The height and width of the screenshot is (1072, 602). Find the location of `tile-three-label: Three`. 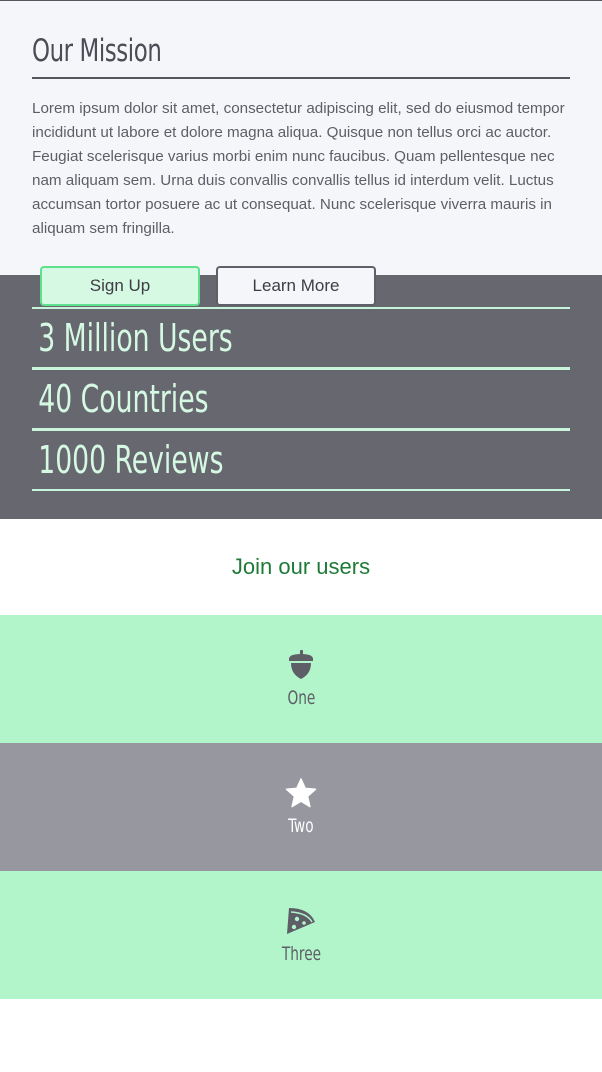

tile-three-label: Three is located at coordinates (301, 954).